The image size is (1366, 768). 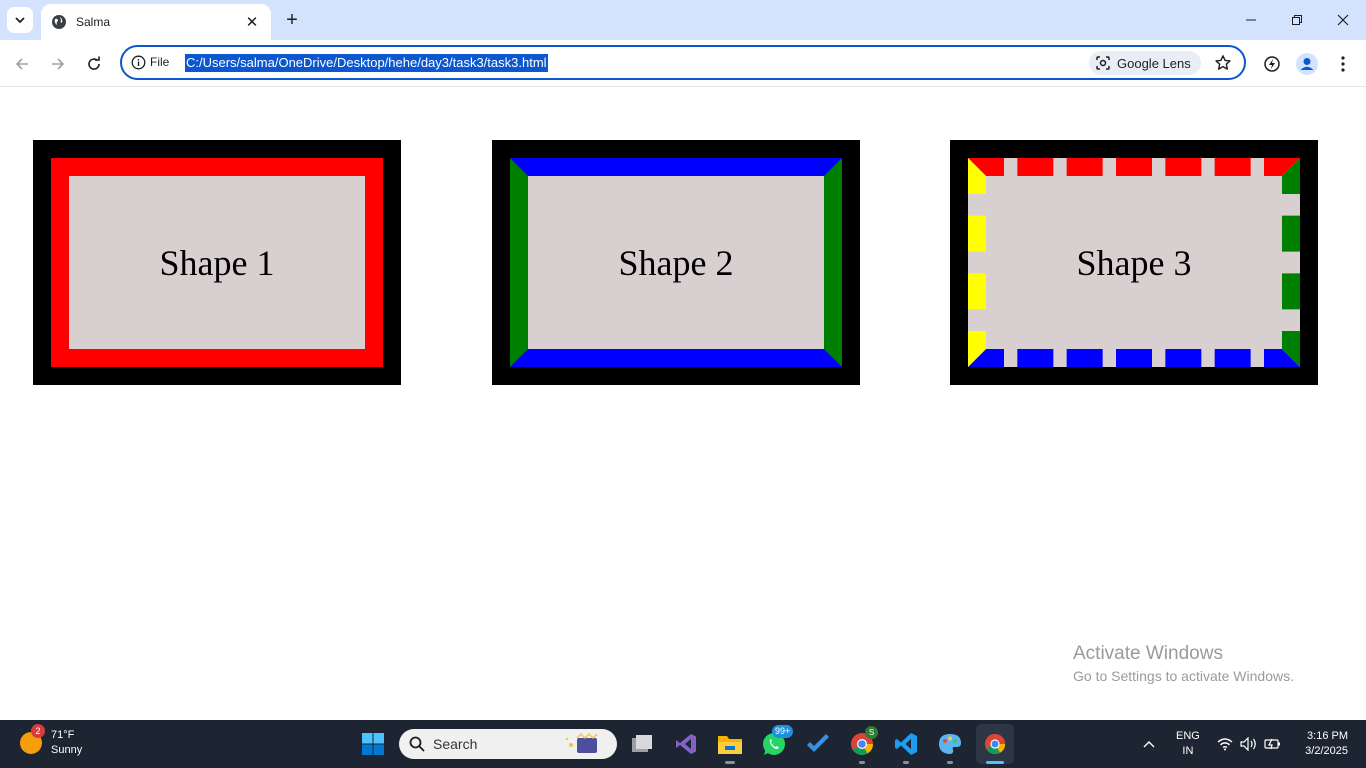 What do you see at coordinates (1327, 736) in the screenshot?
I see `clock-time: 3:16 PM` at bounding box center [1327, 736].